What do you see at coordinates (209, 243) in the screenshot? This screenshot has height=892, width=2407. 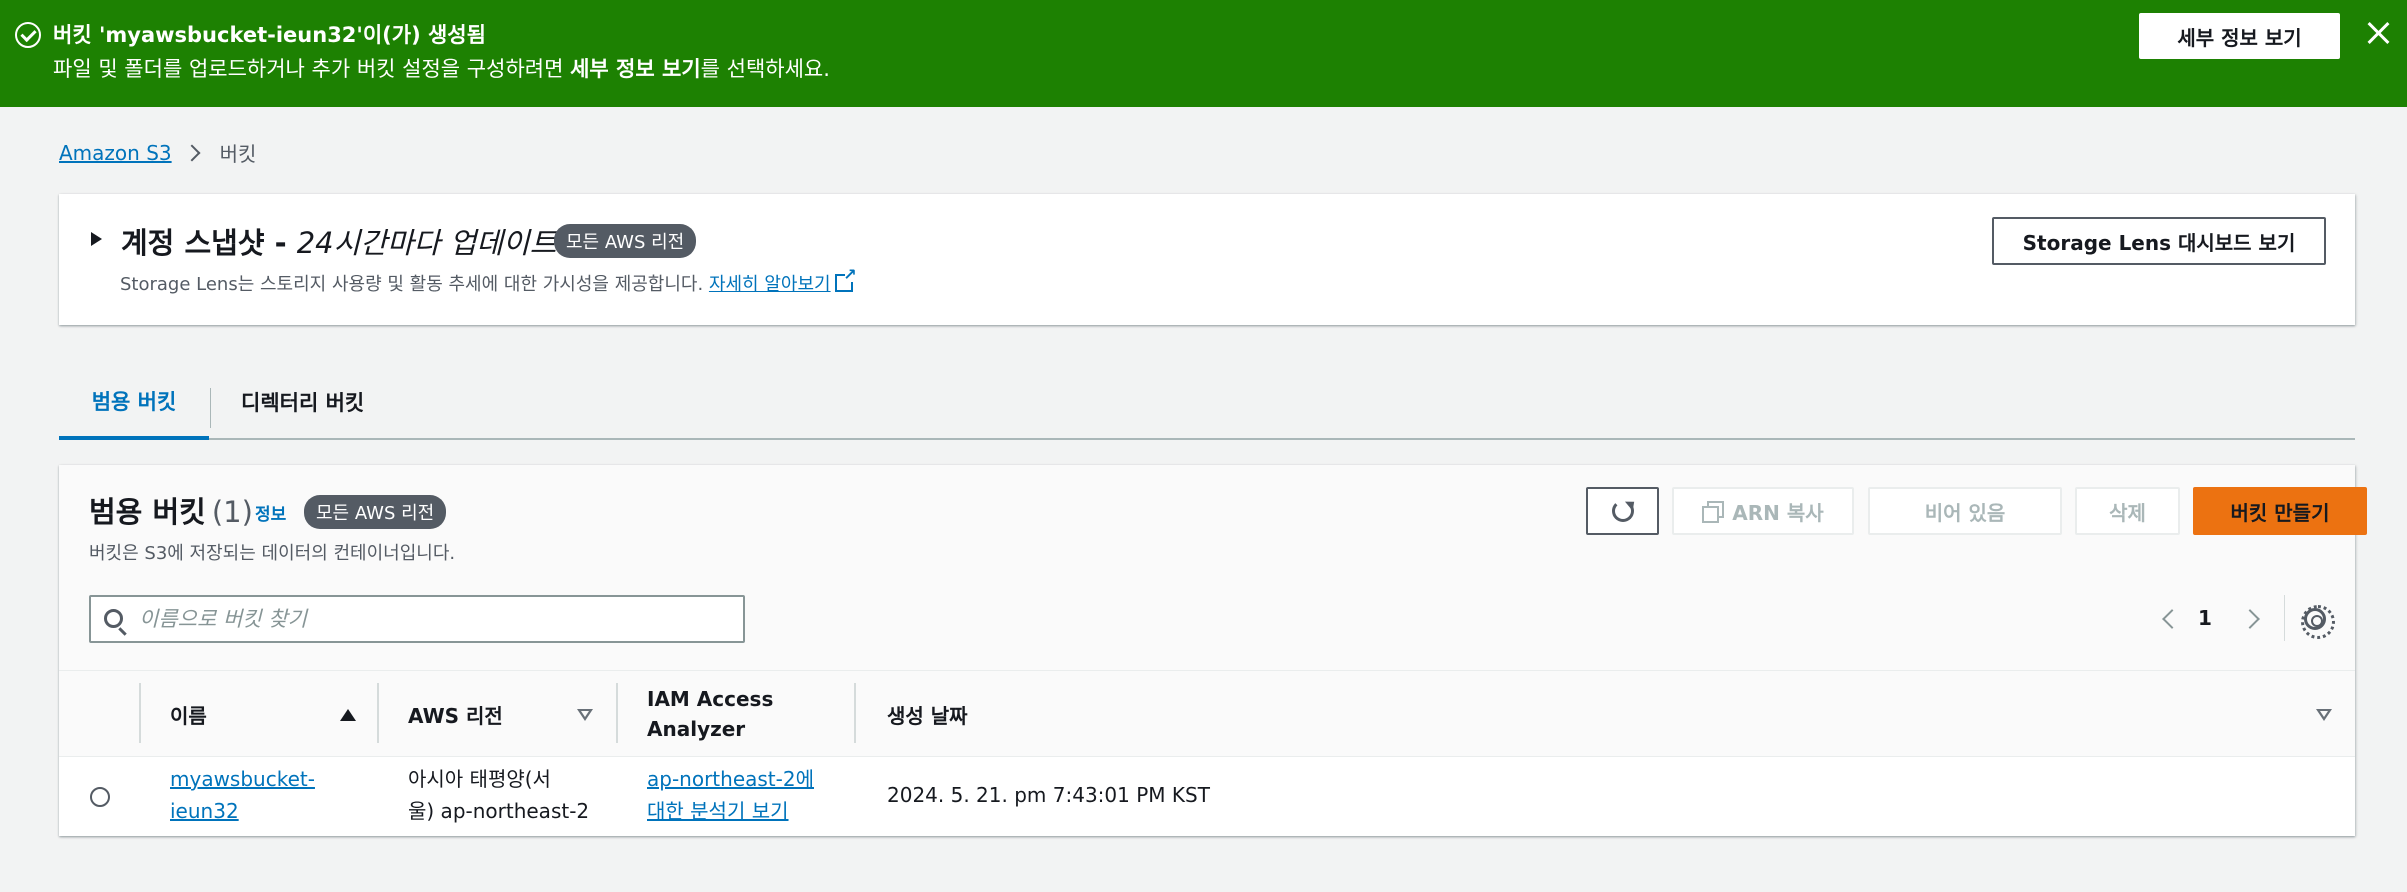 I see `snapshot-title-text: 계정 스냅샷 -` at bounding box center [209, 243].